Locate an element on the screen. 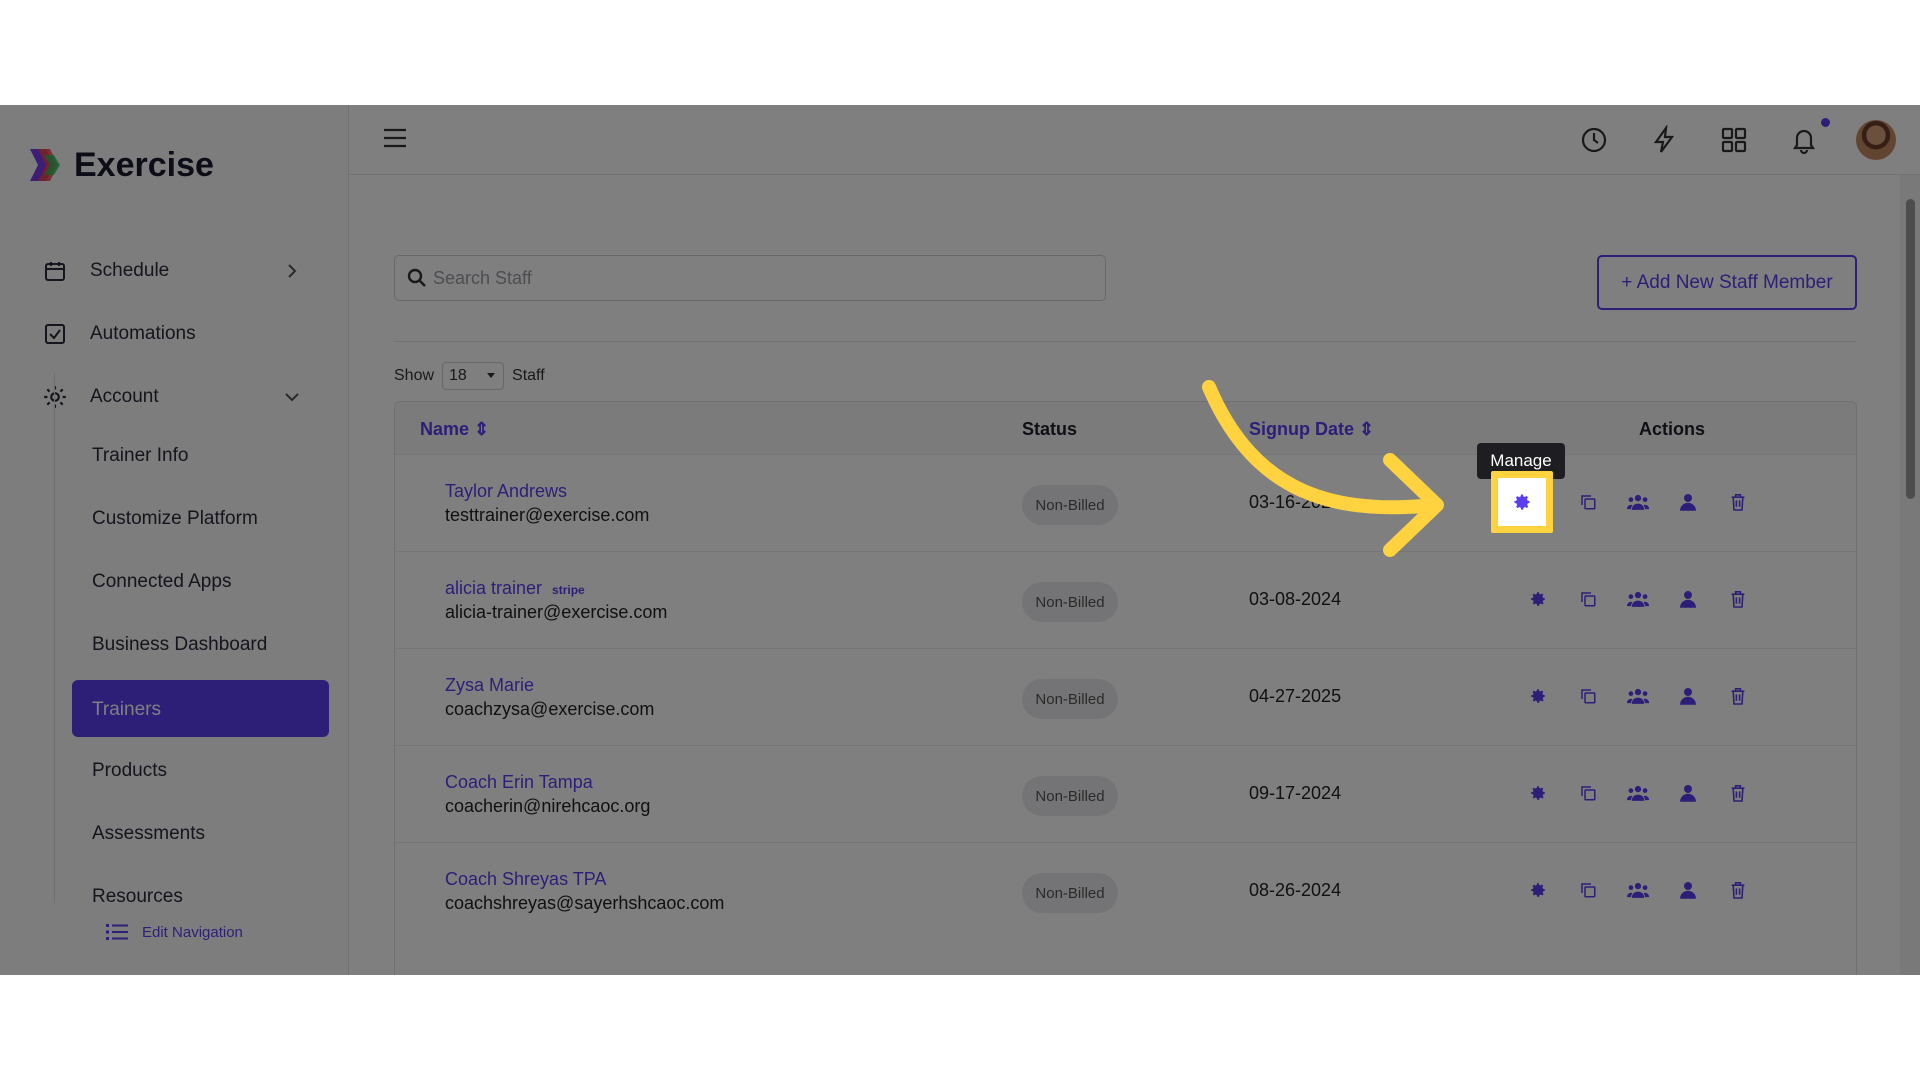 This screenshot has height=1080, width=1920. sidebar-item-assessments: Assessments is located at coordinates (148, 834).